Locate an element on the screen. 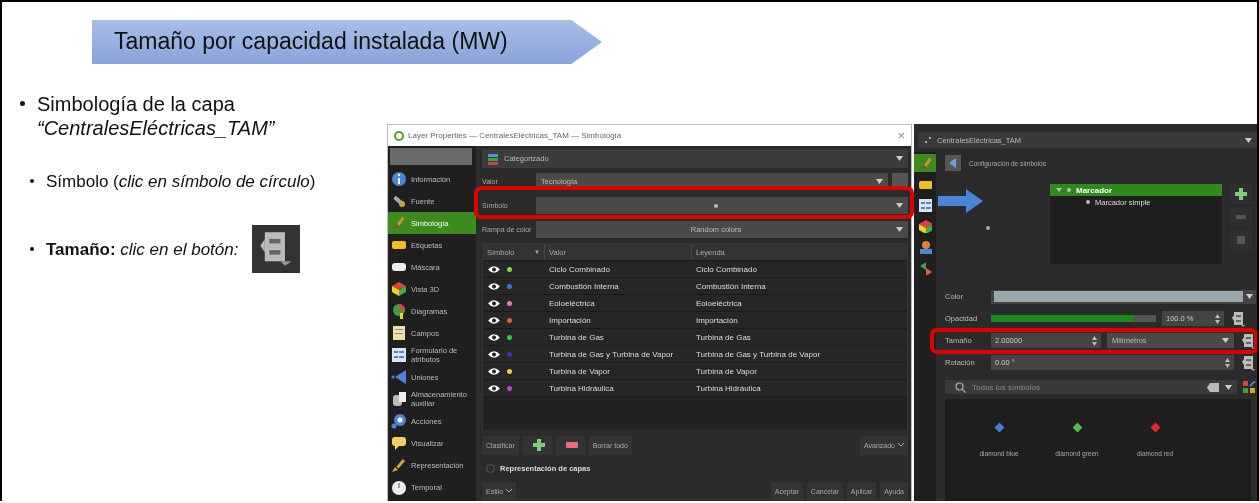  style-manager-icon is located at coordinates (1249, 387).